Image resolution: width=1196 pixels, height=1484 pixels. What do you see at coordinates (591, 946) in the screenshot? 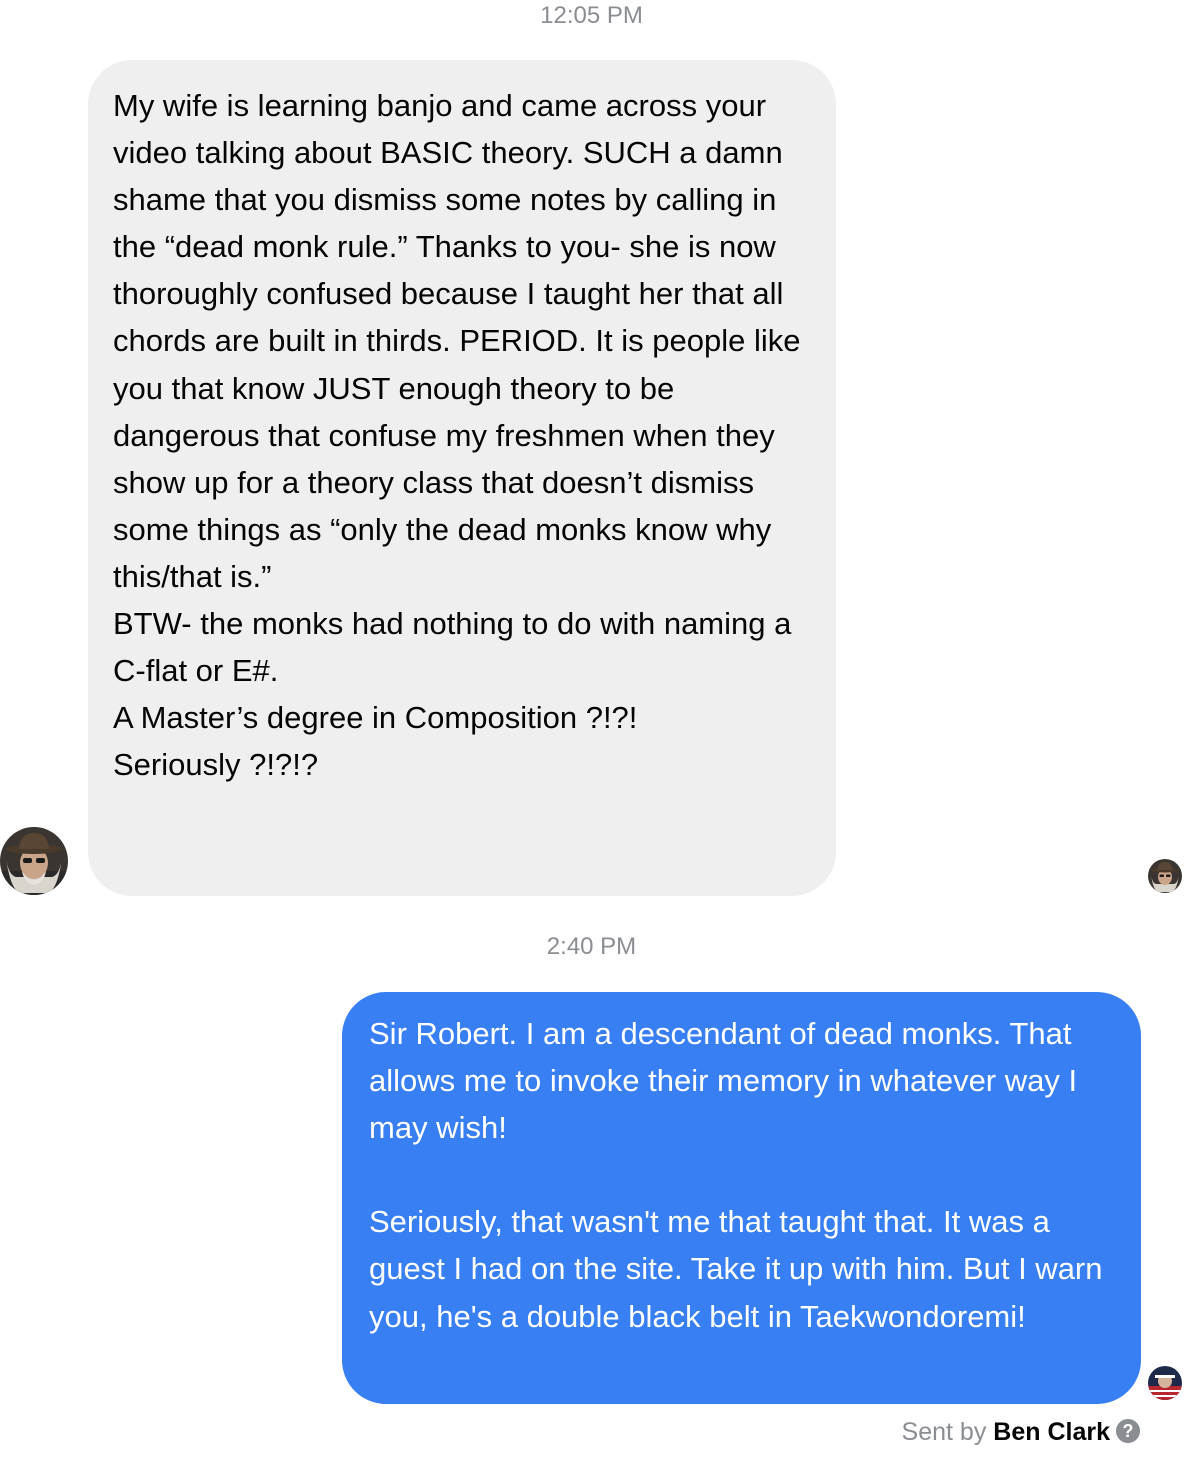
I see `timestamp-2: 2:40 PM` at bounding box center [591, 946].